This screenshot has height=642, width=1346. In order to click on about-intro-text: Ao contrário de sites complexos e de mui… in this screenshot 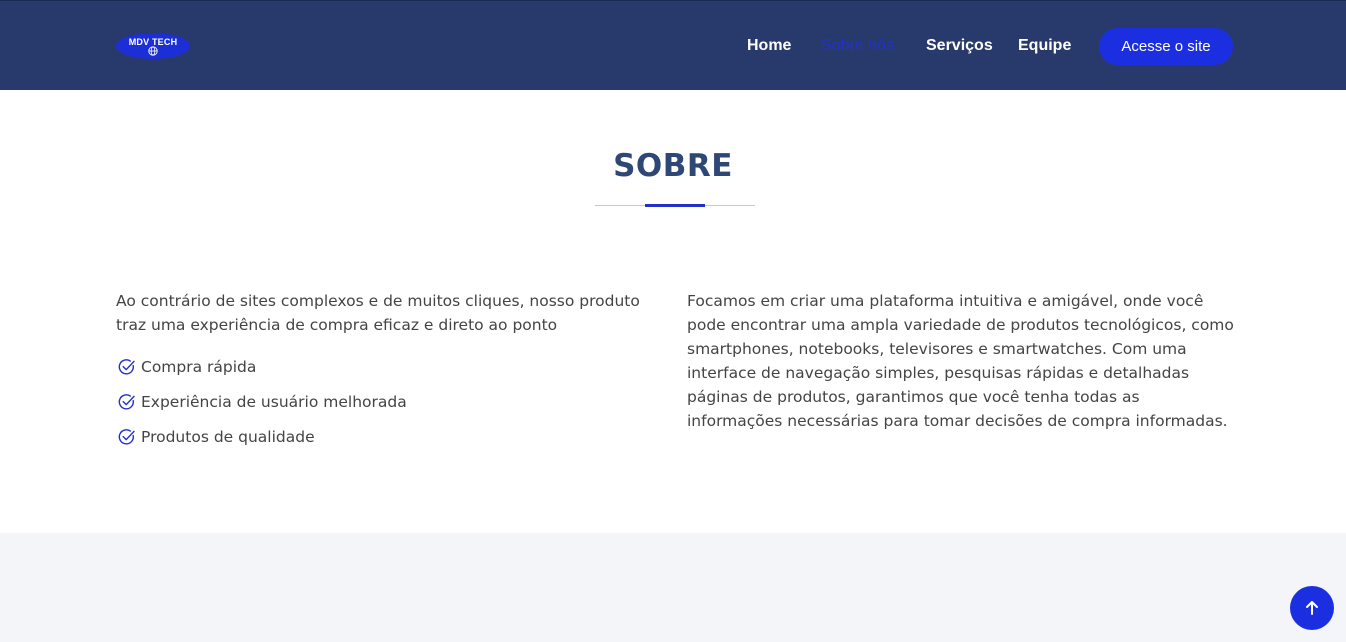, I will do `click(378, 313)`.